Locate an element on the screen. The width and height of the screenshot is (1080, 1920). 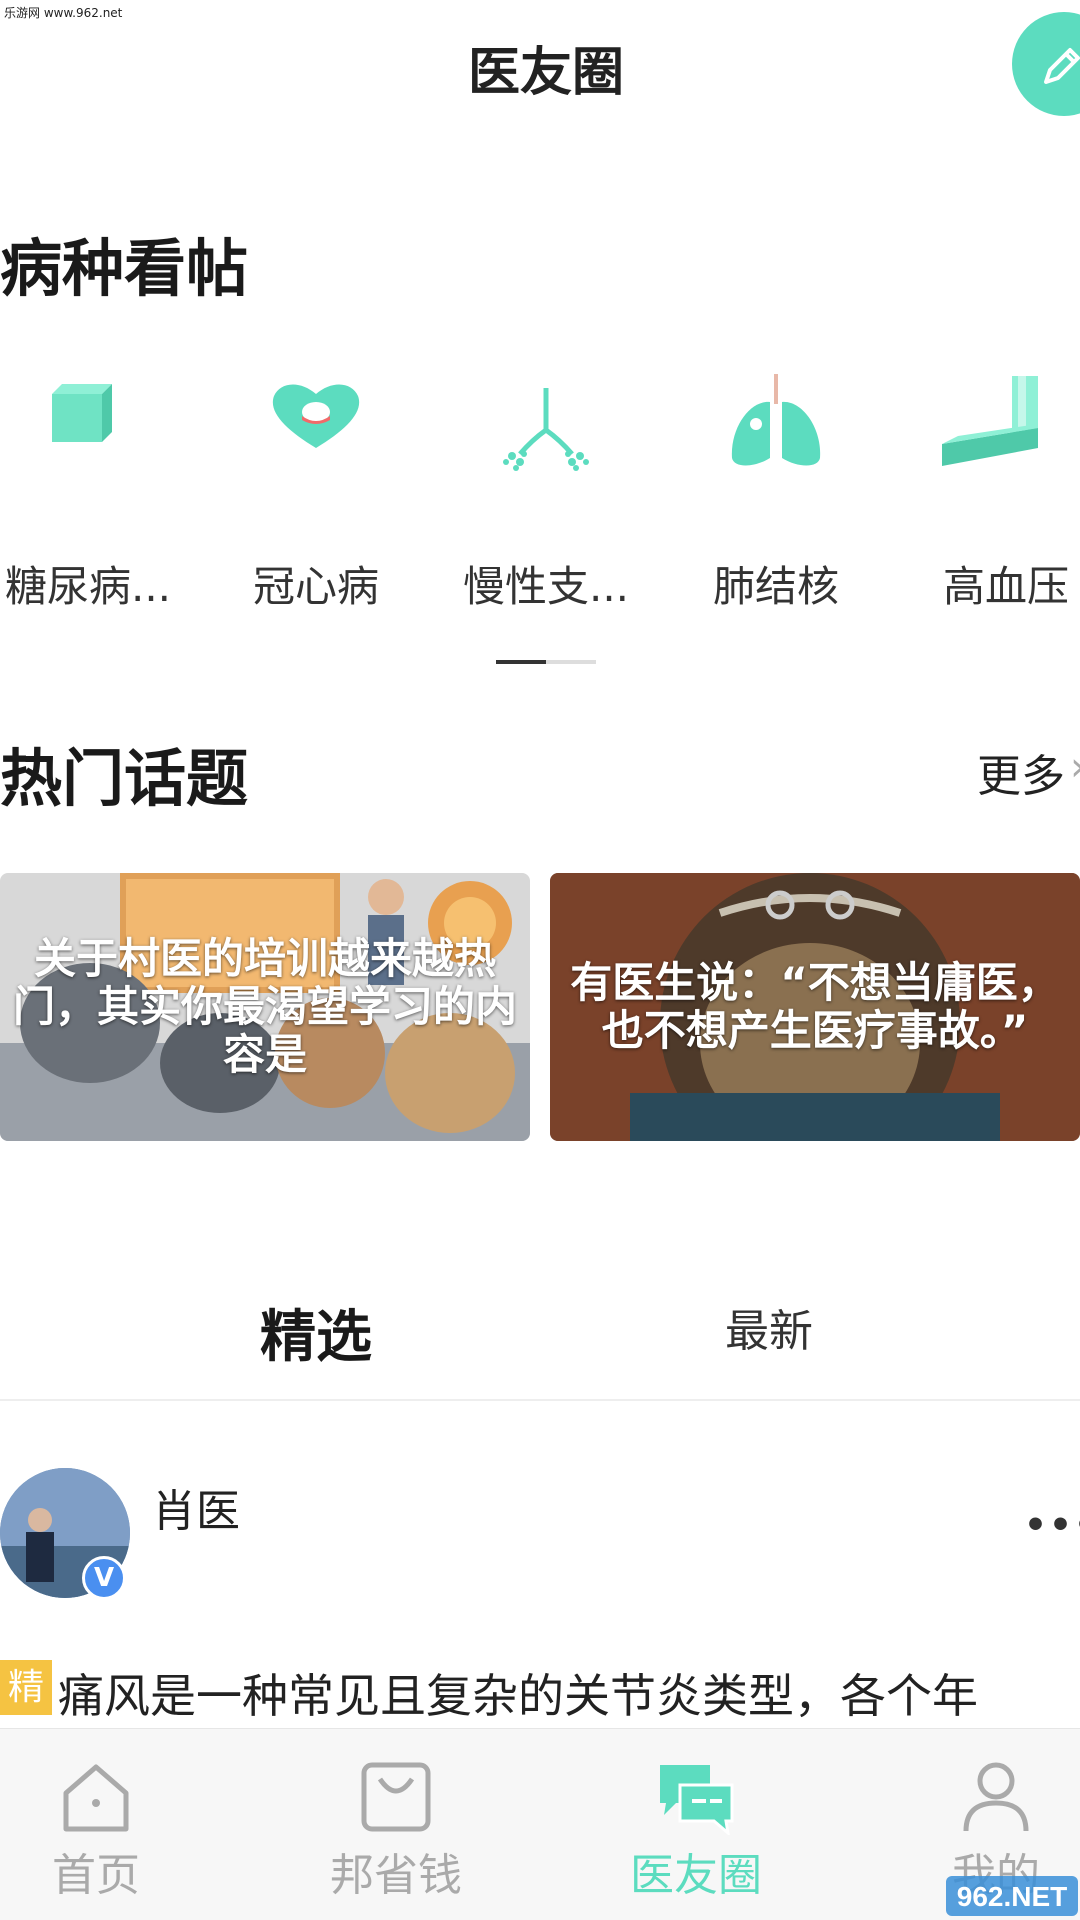
post-author: 肖医 is located at coordinates (196, 1507).